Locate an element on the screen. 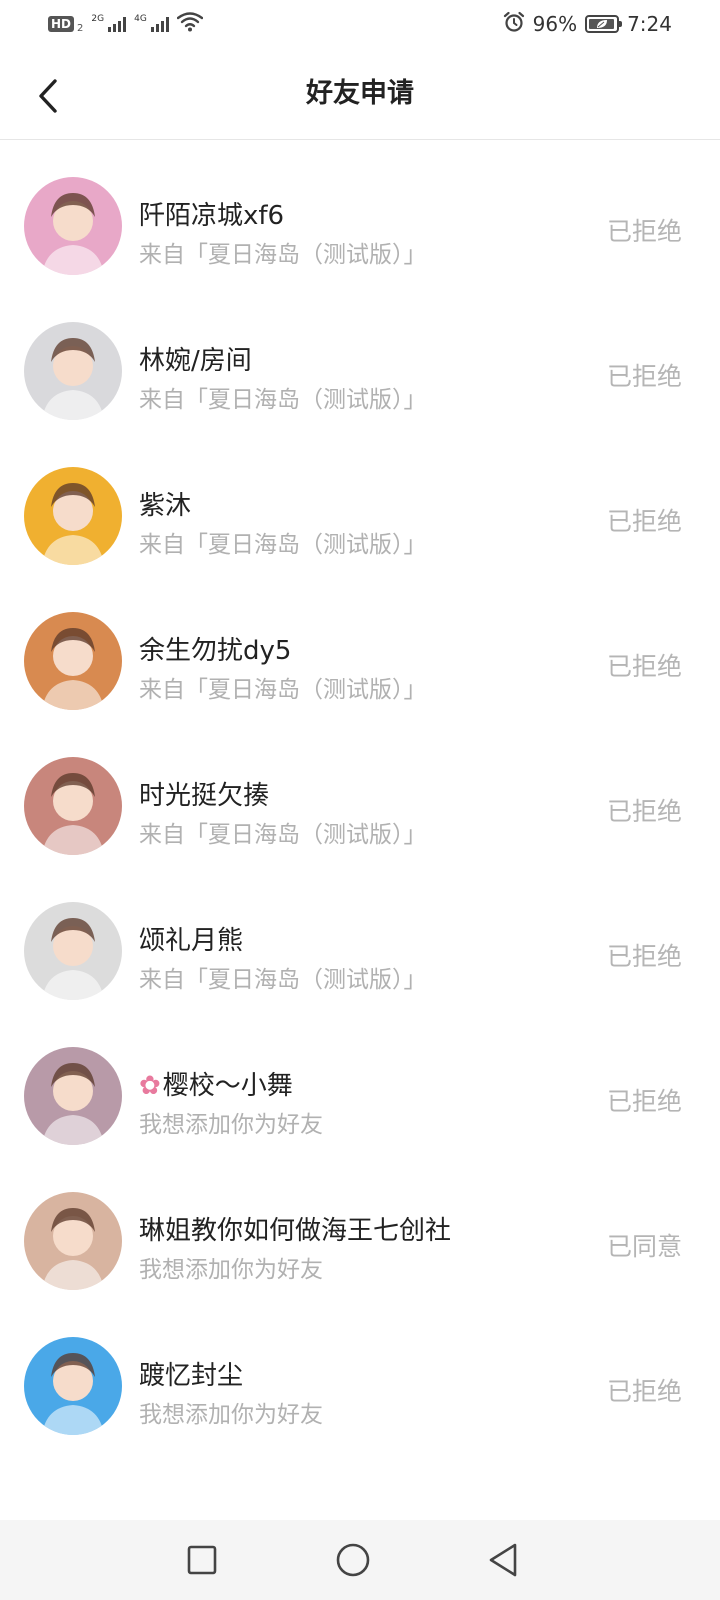  requester-name: 余生勿扰dy5 is located at coordinates (215, 648).